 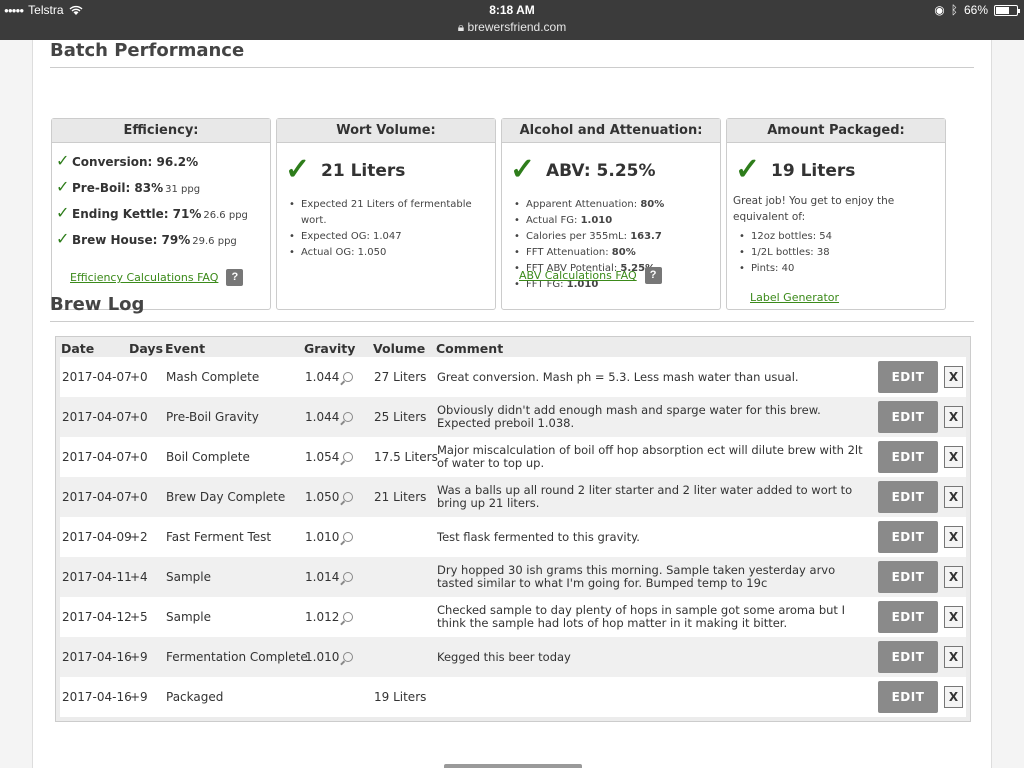 What do you see at coordinates (329, 577) in the screenshot?
I see `gravity-cell: 1.014` at bounding box center [329, 577].